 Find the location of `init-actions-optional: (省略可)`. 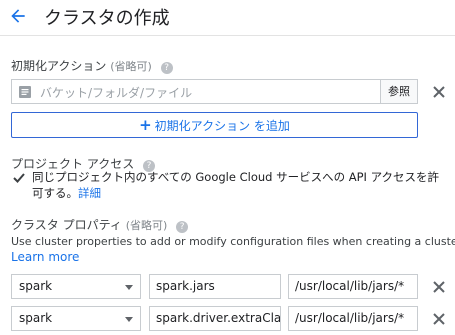

init-actions-optional: (省略可) is located at coordinates (131, 66).